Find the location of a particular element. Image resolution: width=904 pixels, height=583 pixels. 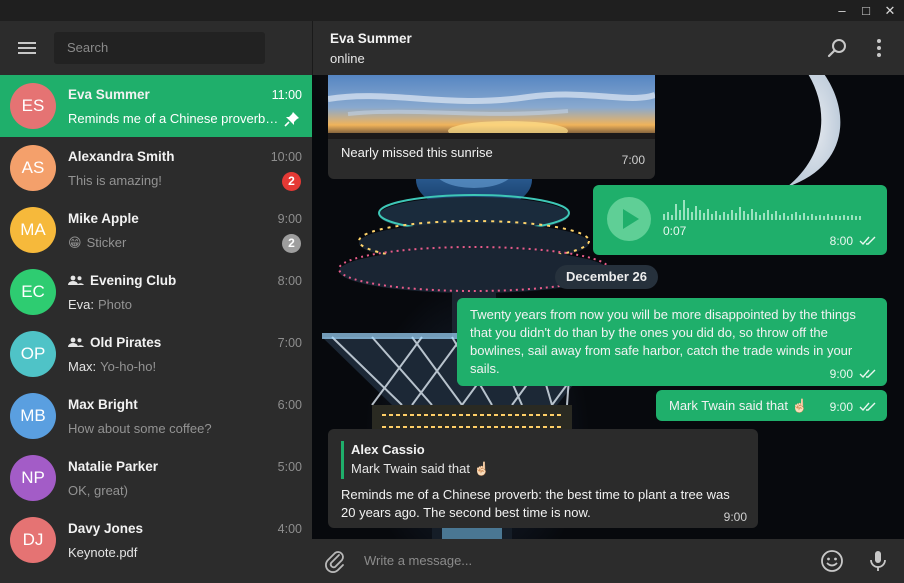

chat-preview: Keynote.pdf is located at coordinates (174, 552).